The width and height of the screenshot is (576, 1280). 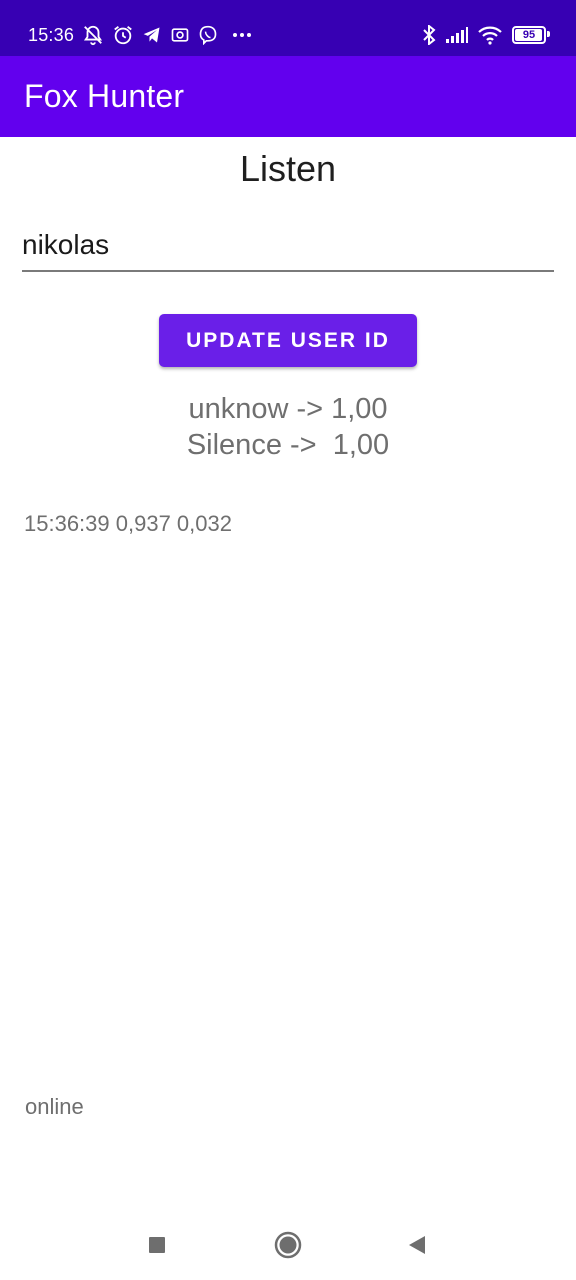 What do you see at coordinates (288, 340) in the screenshot?
I see `update-user-id-button: Update user ID` at bounding box center [288, 340].